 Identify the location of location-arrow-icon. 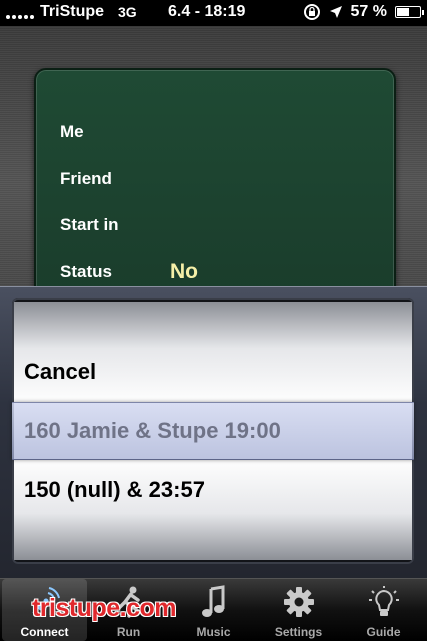
(335, 12).